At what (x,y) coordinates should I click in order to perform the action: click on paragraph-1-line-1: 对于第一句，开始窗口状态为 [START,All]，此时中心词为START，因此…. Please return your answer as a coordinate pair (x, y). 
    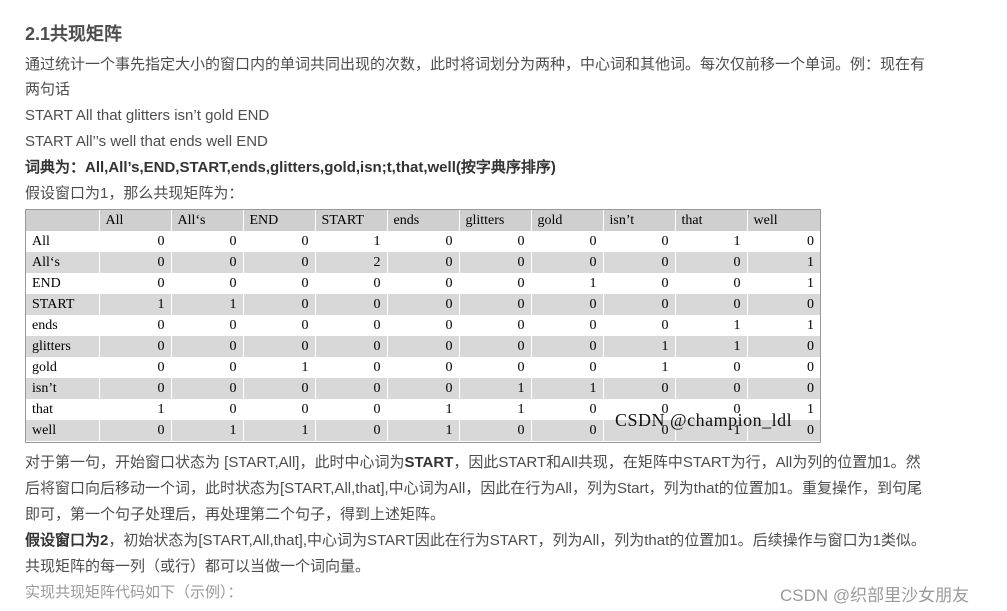
    Looking at the image, I should click on (473, 463).